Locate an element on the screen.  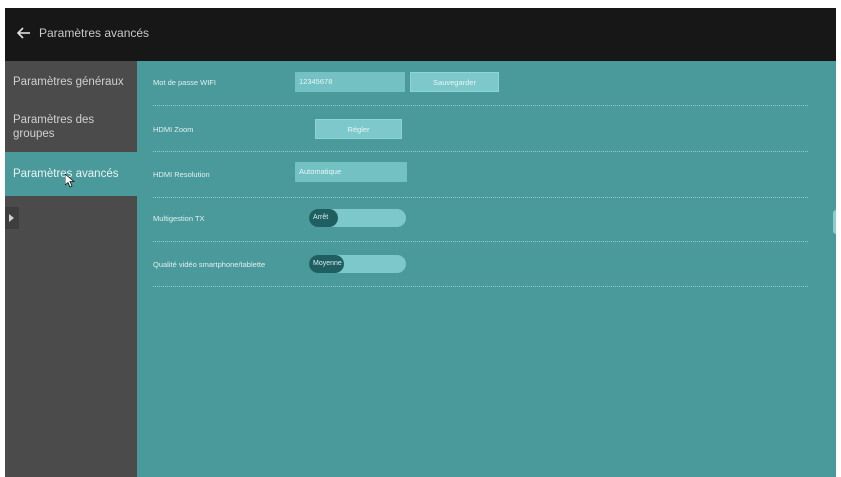
save-button: Sauvegarder is located at coordinates (454, 82).